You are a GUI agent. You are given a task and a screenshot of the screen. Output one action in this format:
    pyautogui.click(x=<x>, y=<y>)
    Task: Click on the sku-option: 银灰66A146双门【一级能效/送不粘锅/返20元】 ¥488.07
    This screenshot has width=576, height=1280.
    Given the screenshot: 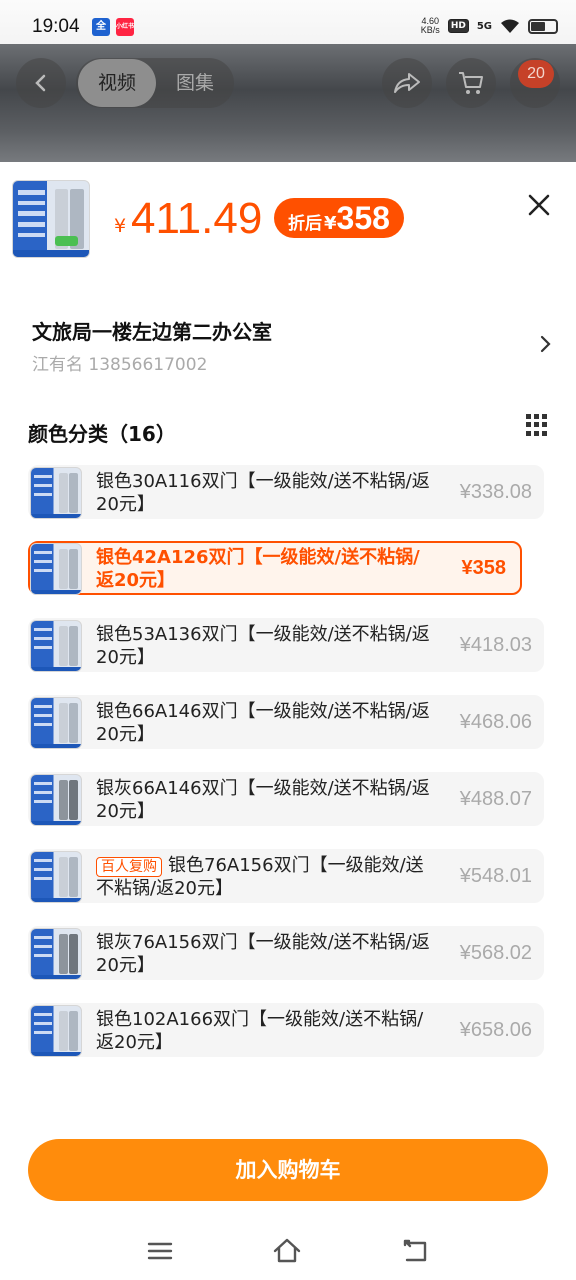 What is the action you would take?
    pyautogui.click(x=286, y=799)
    